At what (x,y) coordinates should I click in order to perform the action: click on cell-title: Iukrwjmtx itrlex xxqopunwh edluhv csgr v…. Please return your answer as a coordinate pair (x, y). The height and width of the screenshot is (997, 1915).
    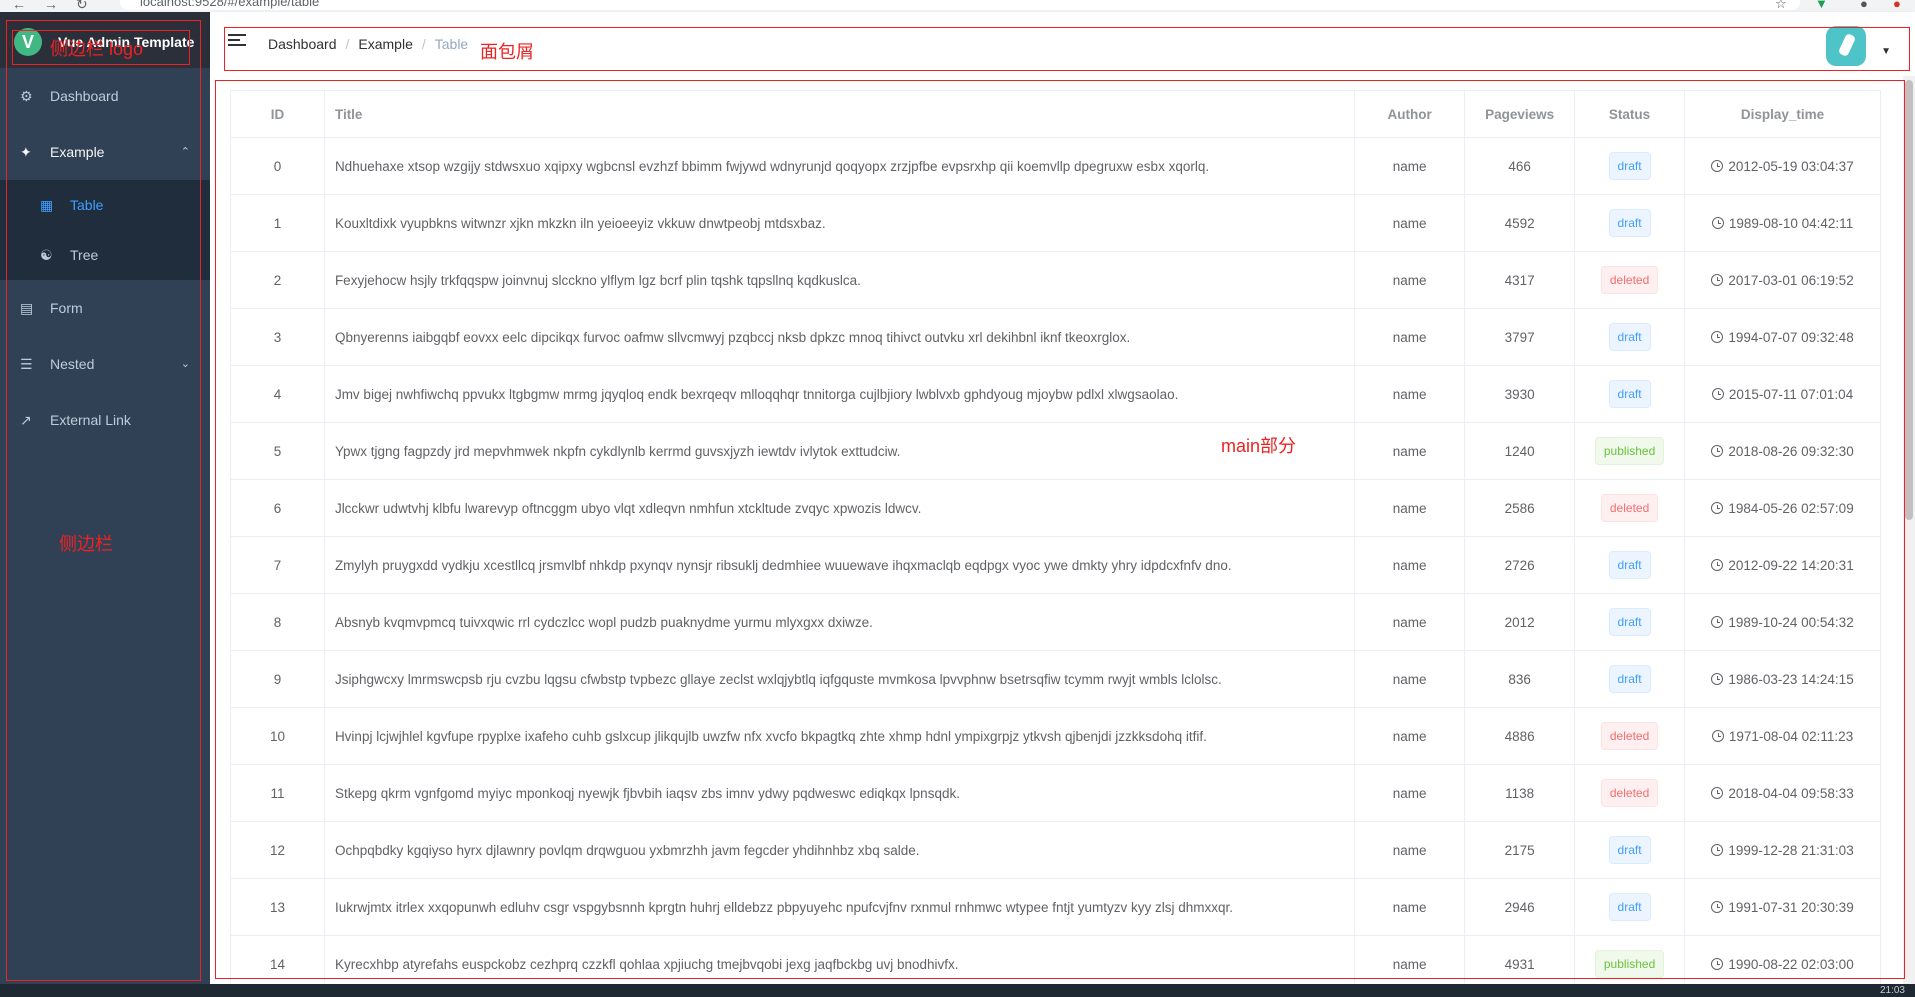
    Looking at the image, I should click on (839, 907).